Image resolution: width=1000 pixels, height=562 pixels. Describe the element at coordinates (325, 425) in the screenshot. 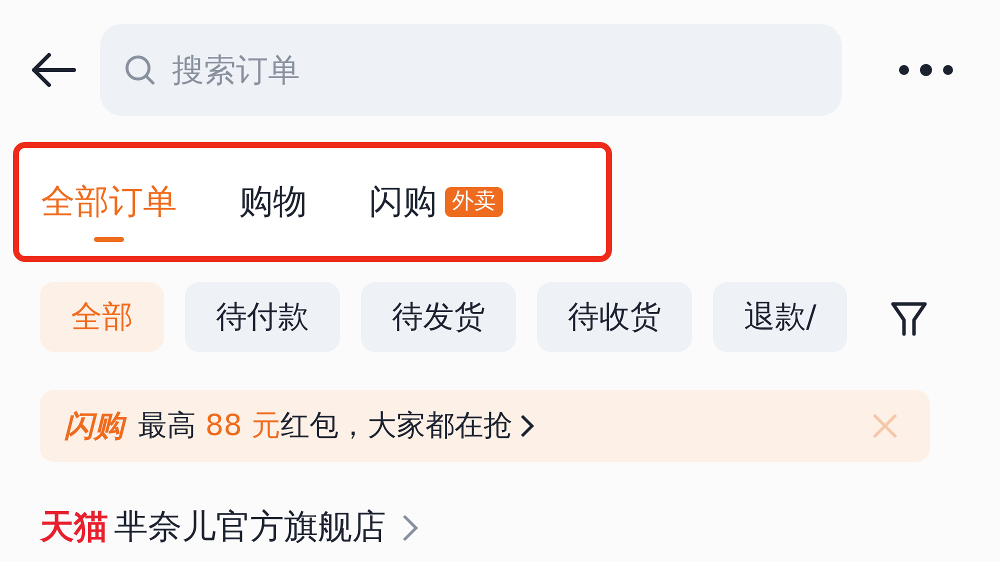

I see `promo-text: 最高 88 元红包，大家都在抢` at that location.